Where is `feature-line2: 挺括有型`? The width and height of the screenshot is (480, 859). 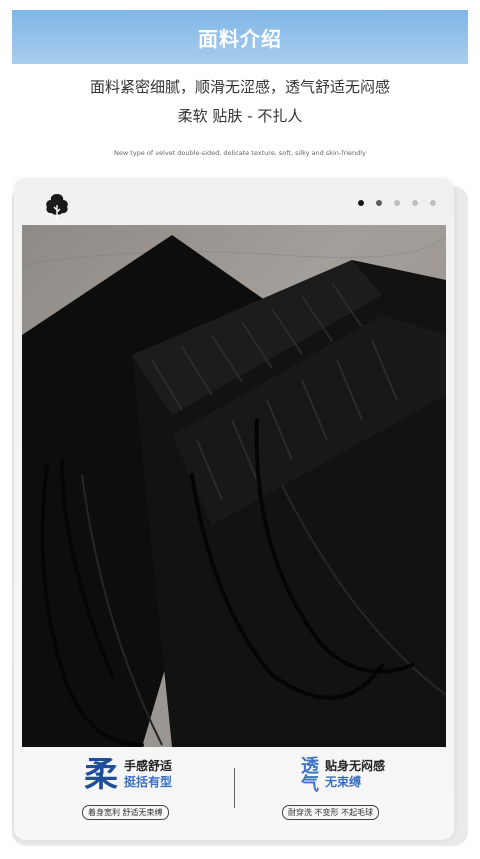 feature-line2: 挺括有型 is located at coordinates (148, 782).